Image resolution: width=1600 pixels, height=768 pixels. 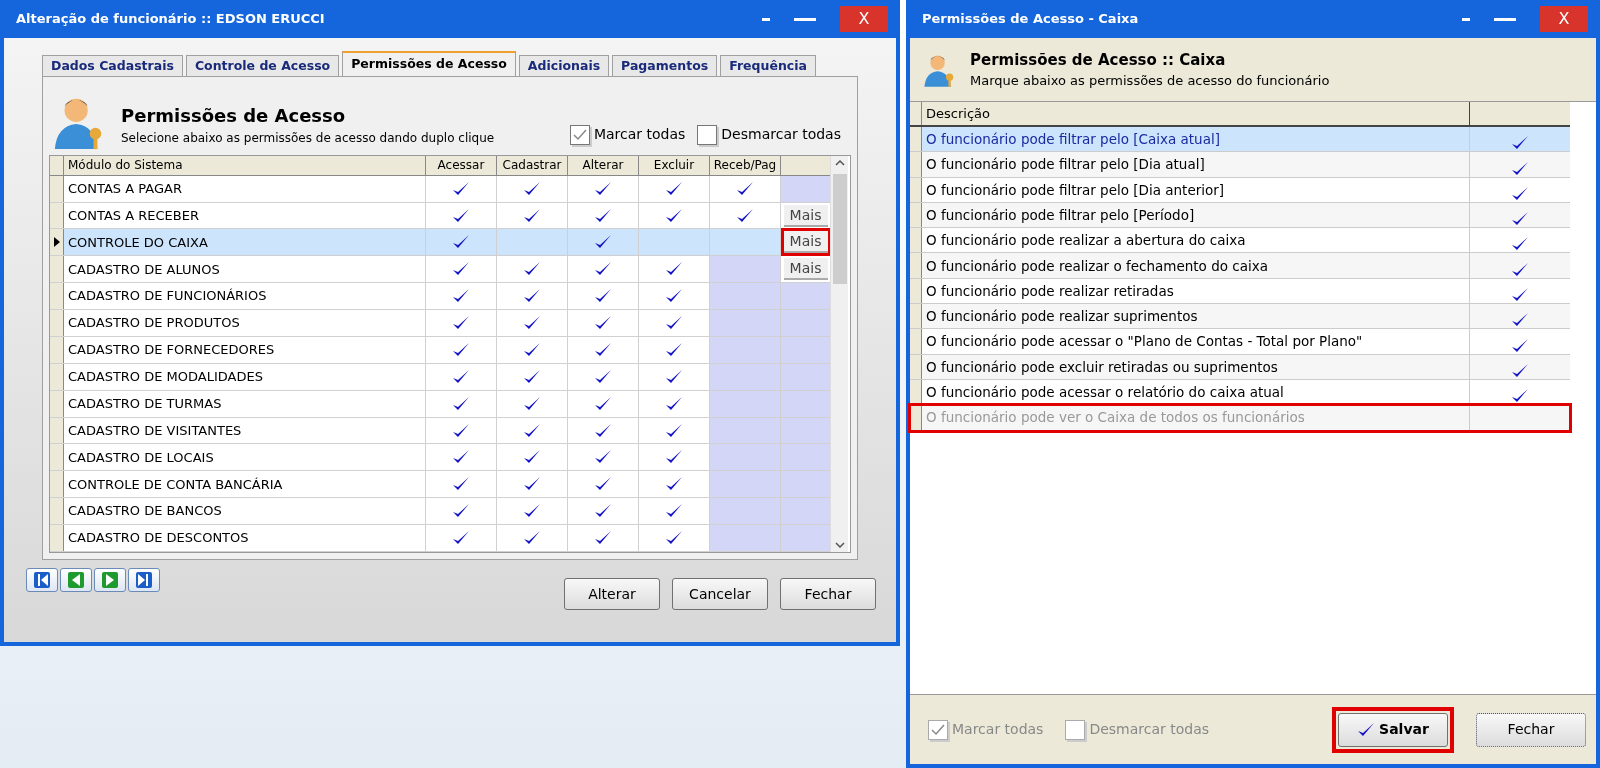 What do you see at coordinates (440, 512) in the screenshot?
I see `table-row: CADASTRO DE BANCOS` at bounding box center [440, 512].